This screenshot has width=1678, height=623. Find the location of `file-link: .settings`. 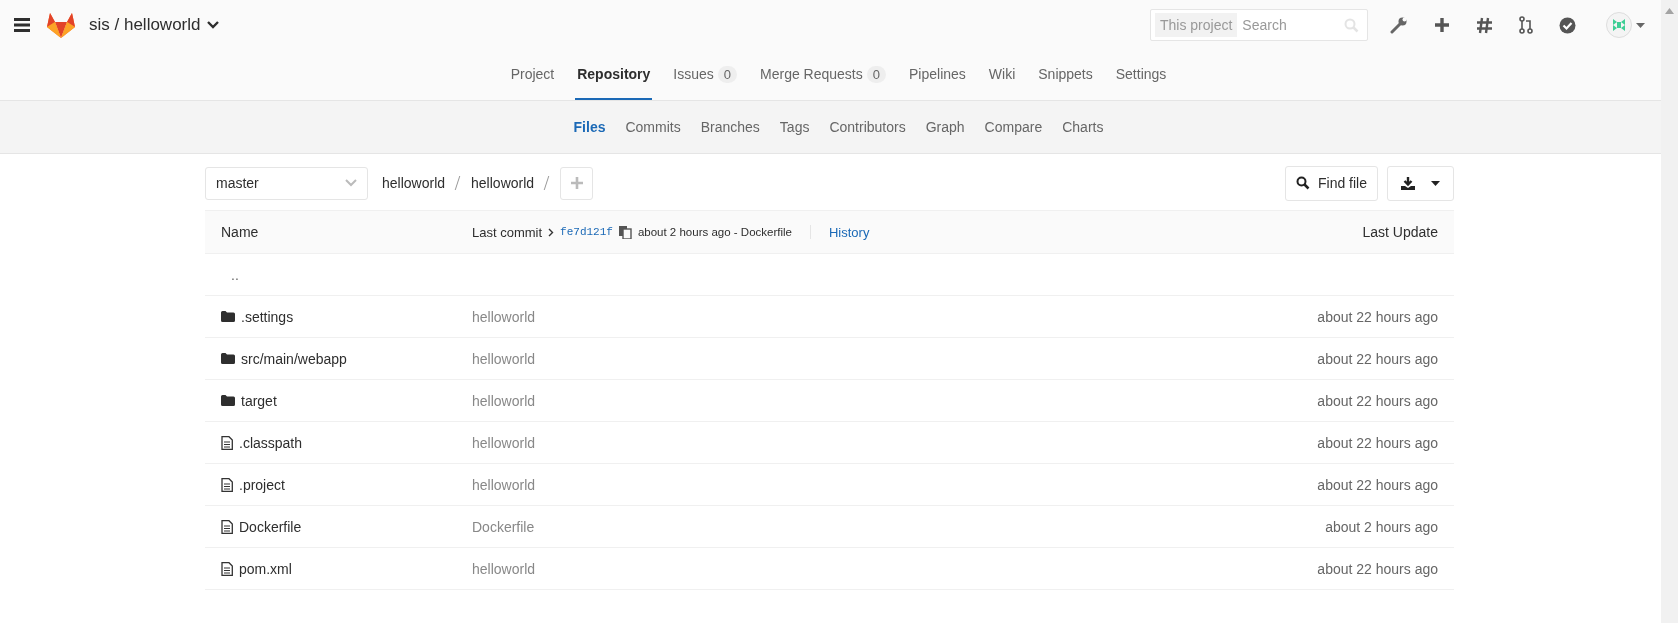

file-link: .settings is located at coordinates (267, 316).